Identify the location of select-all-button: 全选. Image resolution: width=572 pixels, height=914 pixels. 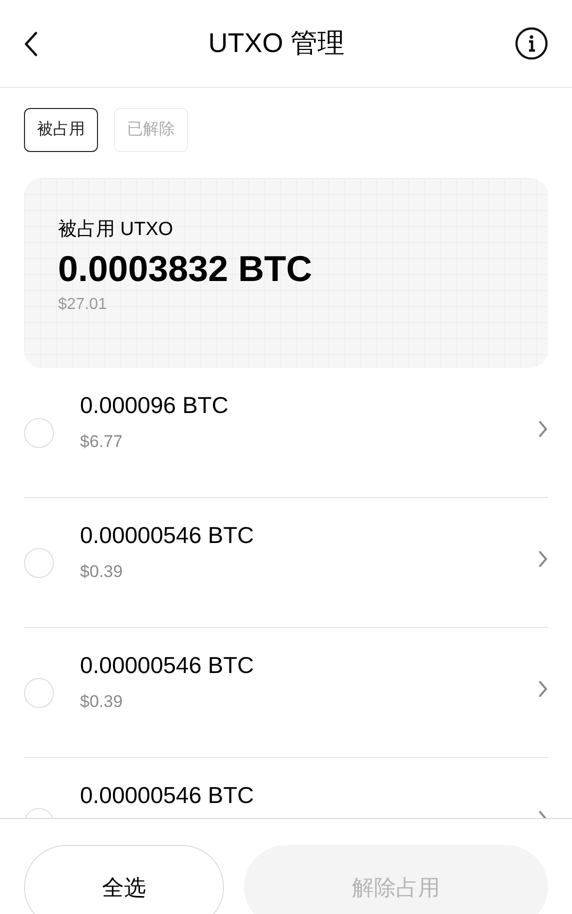
(124, 879).